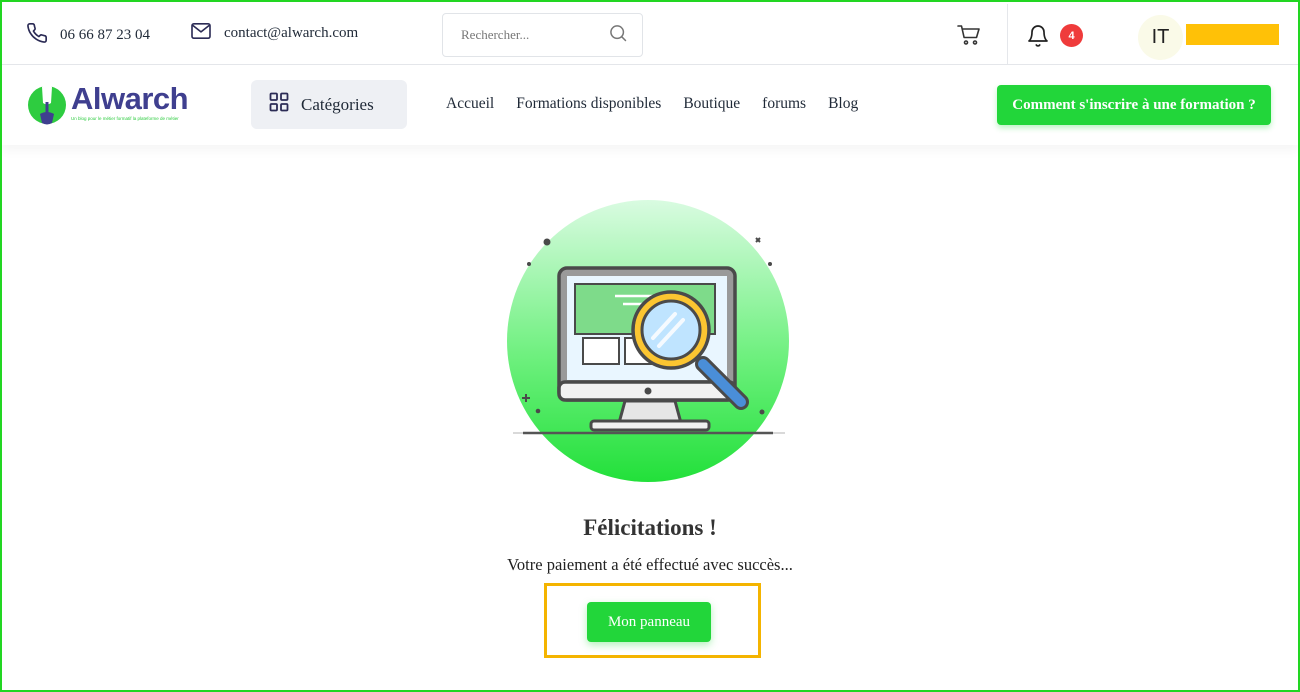 The height and width of the screenshot is (692, 1300). I want to click on email-contact: contact@alwarch.com, so click(274, 33).